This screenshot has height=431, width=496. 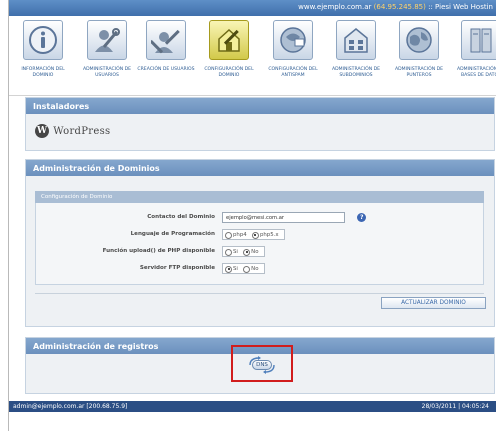 I want to click on domain-config-icon, so click(x=229, y=40).